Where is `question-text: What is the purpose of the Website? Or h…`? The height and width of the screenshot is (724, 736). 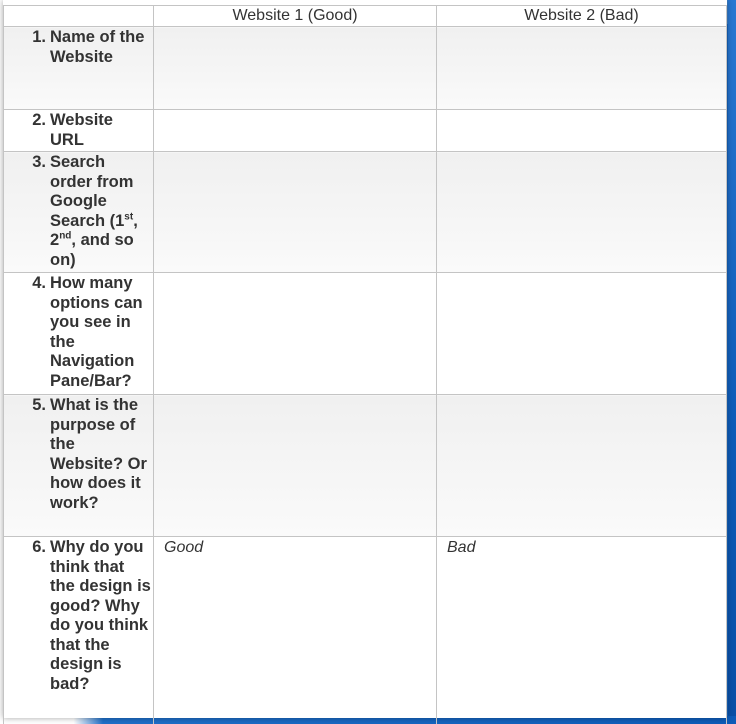
question-text: What is the purpose of the Website? Or h… is located at coordinates (98, 454).